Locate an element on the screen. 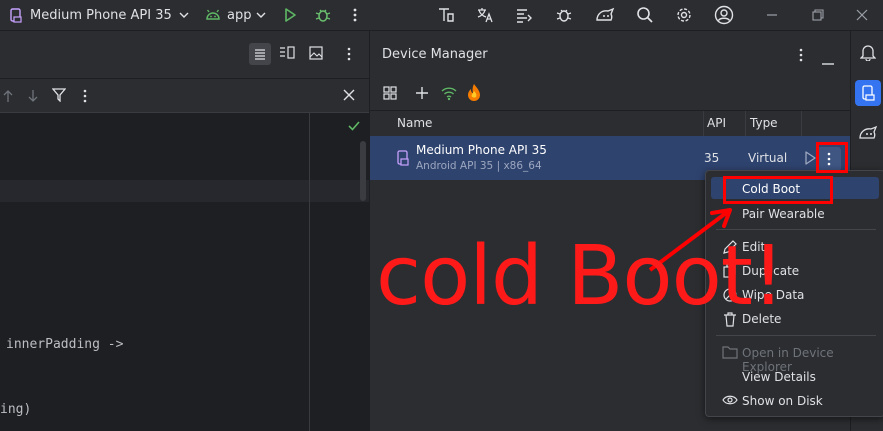  annotation-highlight-menu-button is located at coordinates (832, 157).